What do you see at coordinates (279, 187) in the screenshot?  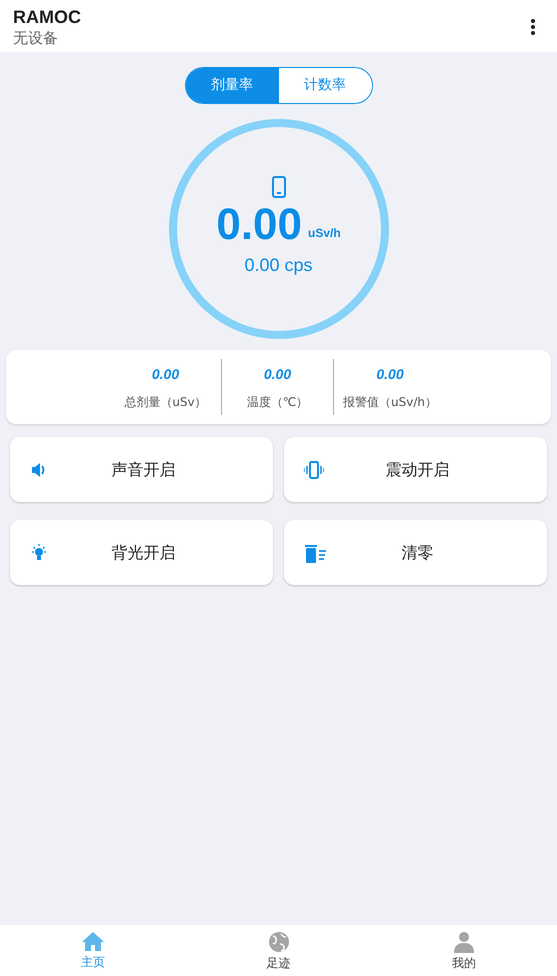 I see `phone-icon` at bounding box center [279, 187].